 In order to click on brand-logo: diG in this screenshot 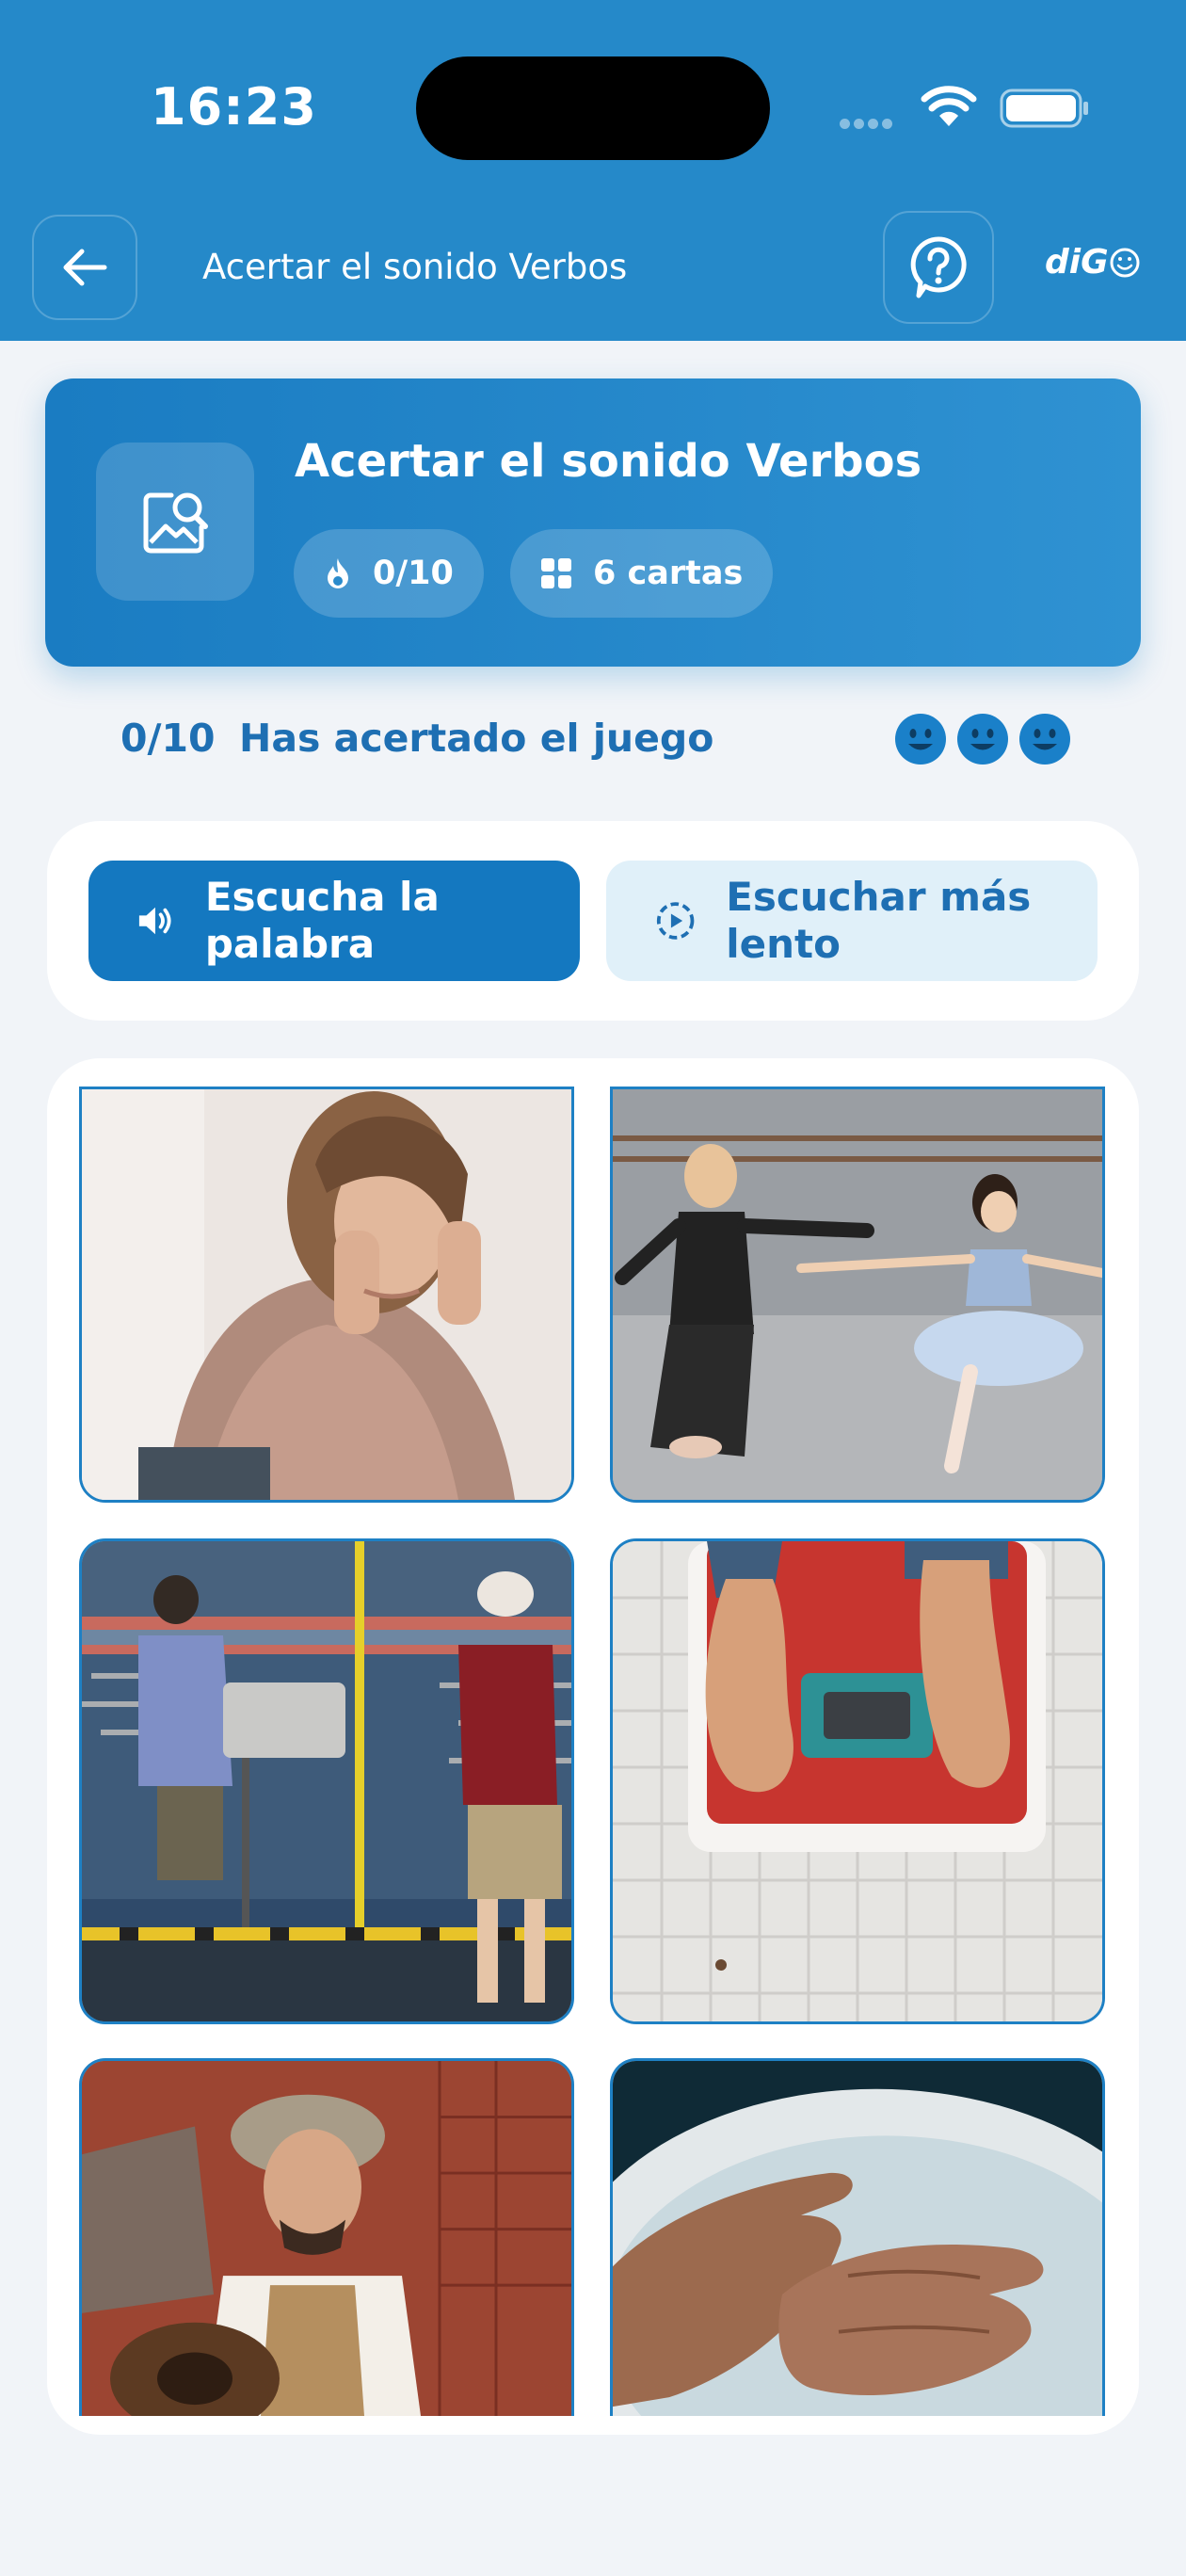, I will do `click(1093, 262)`.